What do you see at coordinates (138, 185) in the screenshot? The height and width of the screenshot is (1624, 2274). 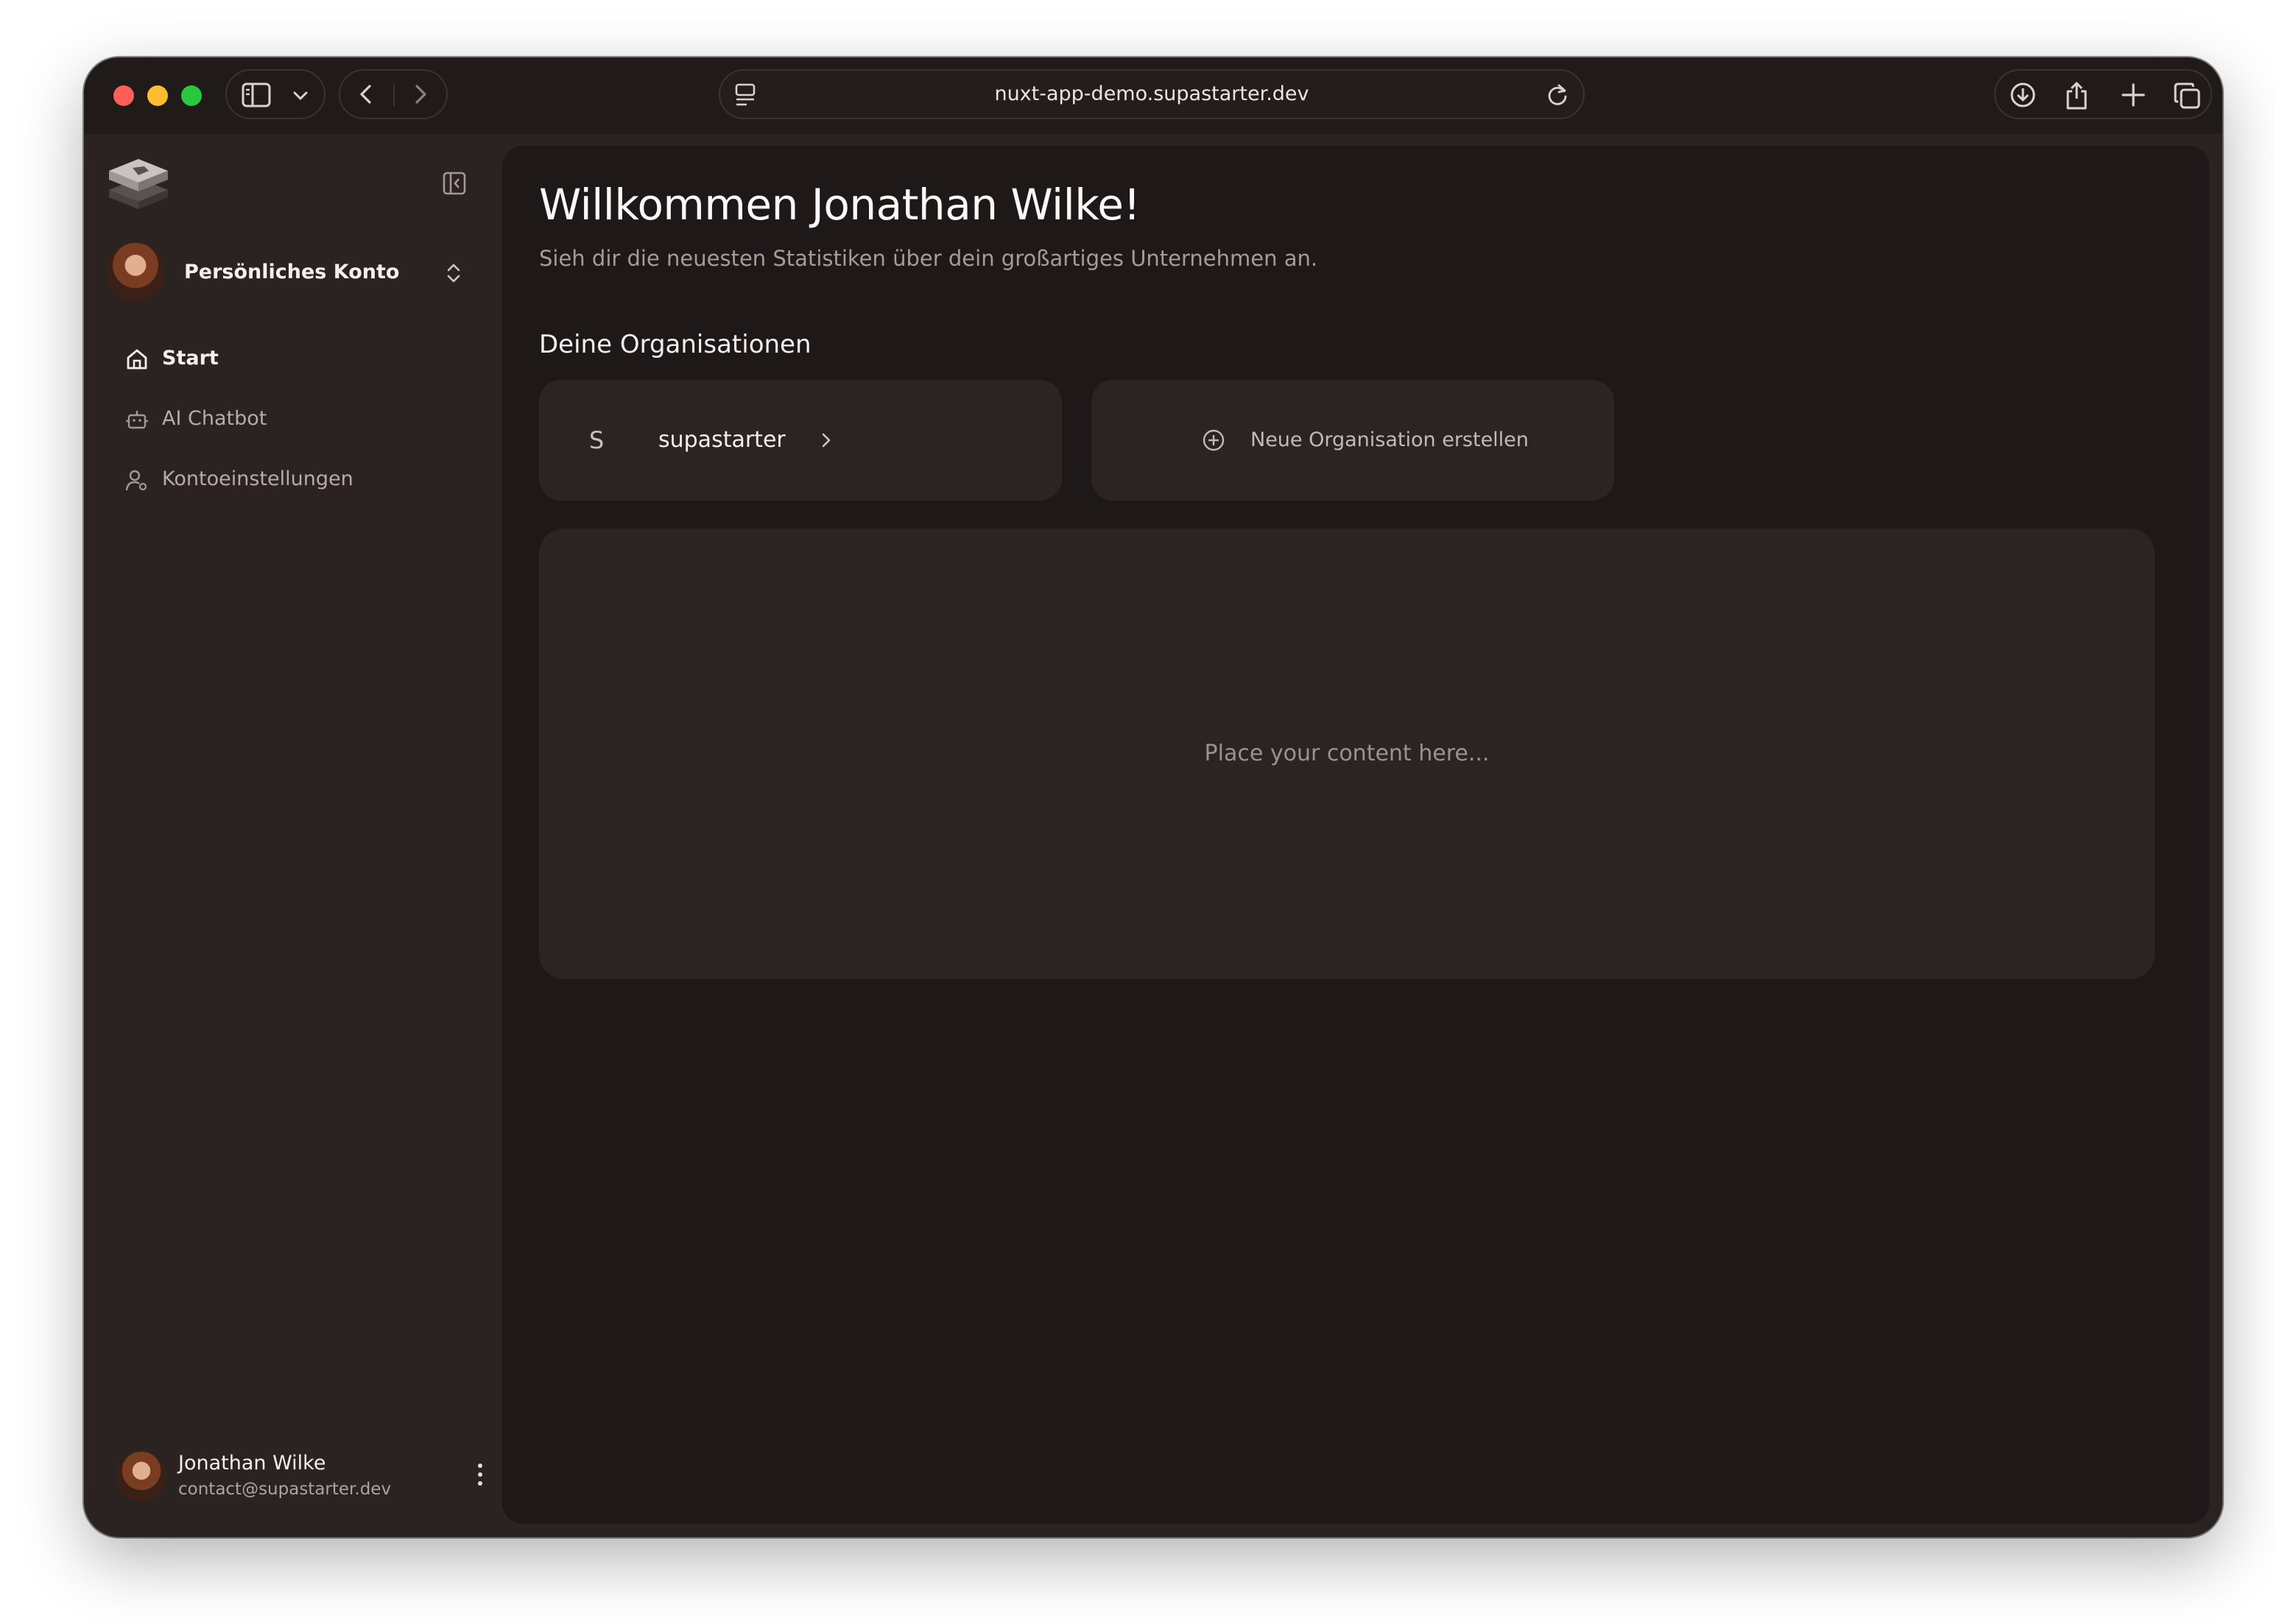 I see `logo-icon` at bounding box center [138, 185].